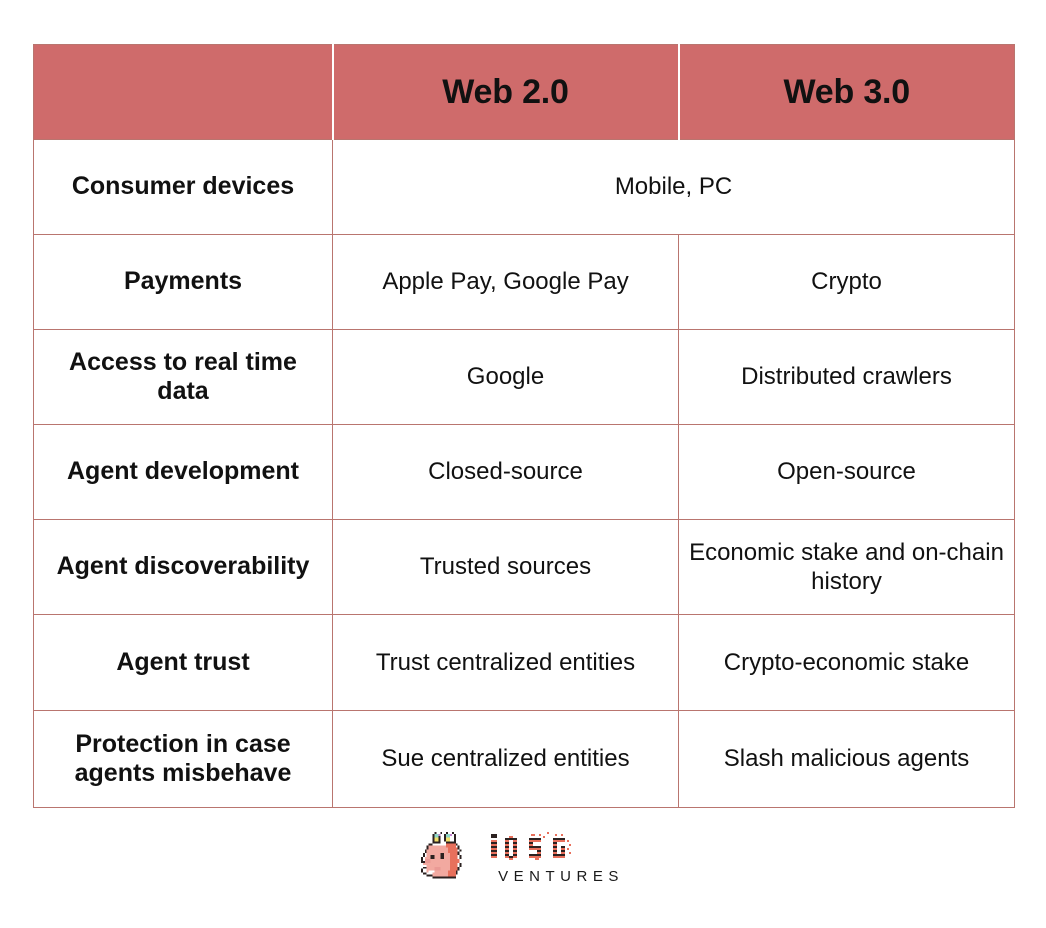  Describe the element at coordinates (183, 187) in the screenshot. I see `row-label-consumer-devices: Consumer devices` at that location.